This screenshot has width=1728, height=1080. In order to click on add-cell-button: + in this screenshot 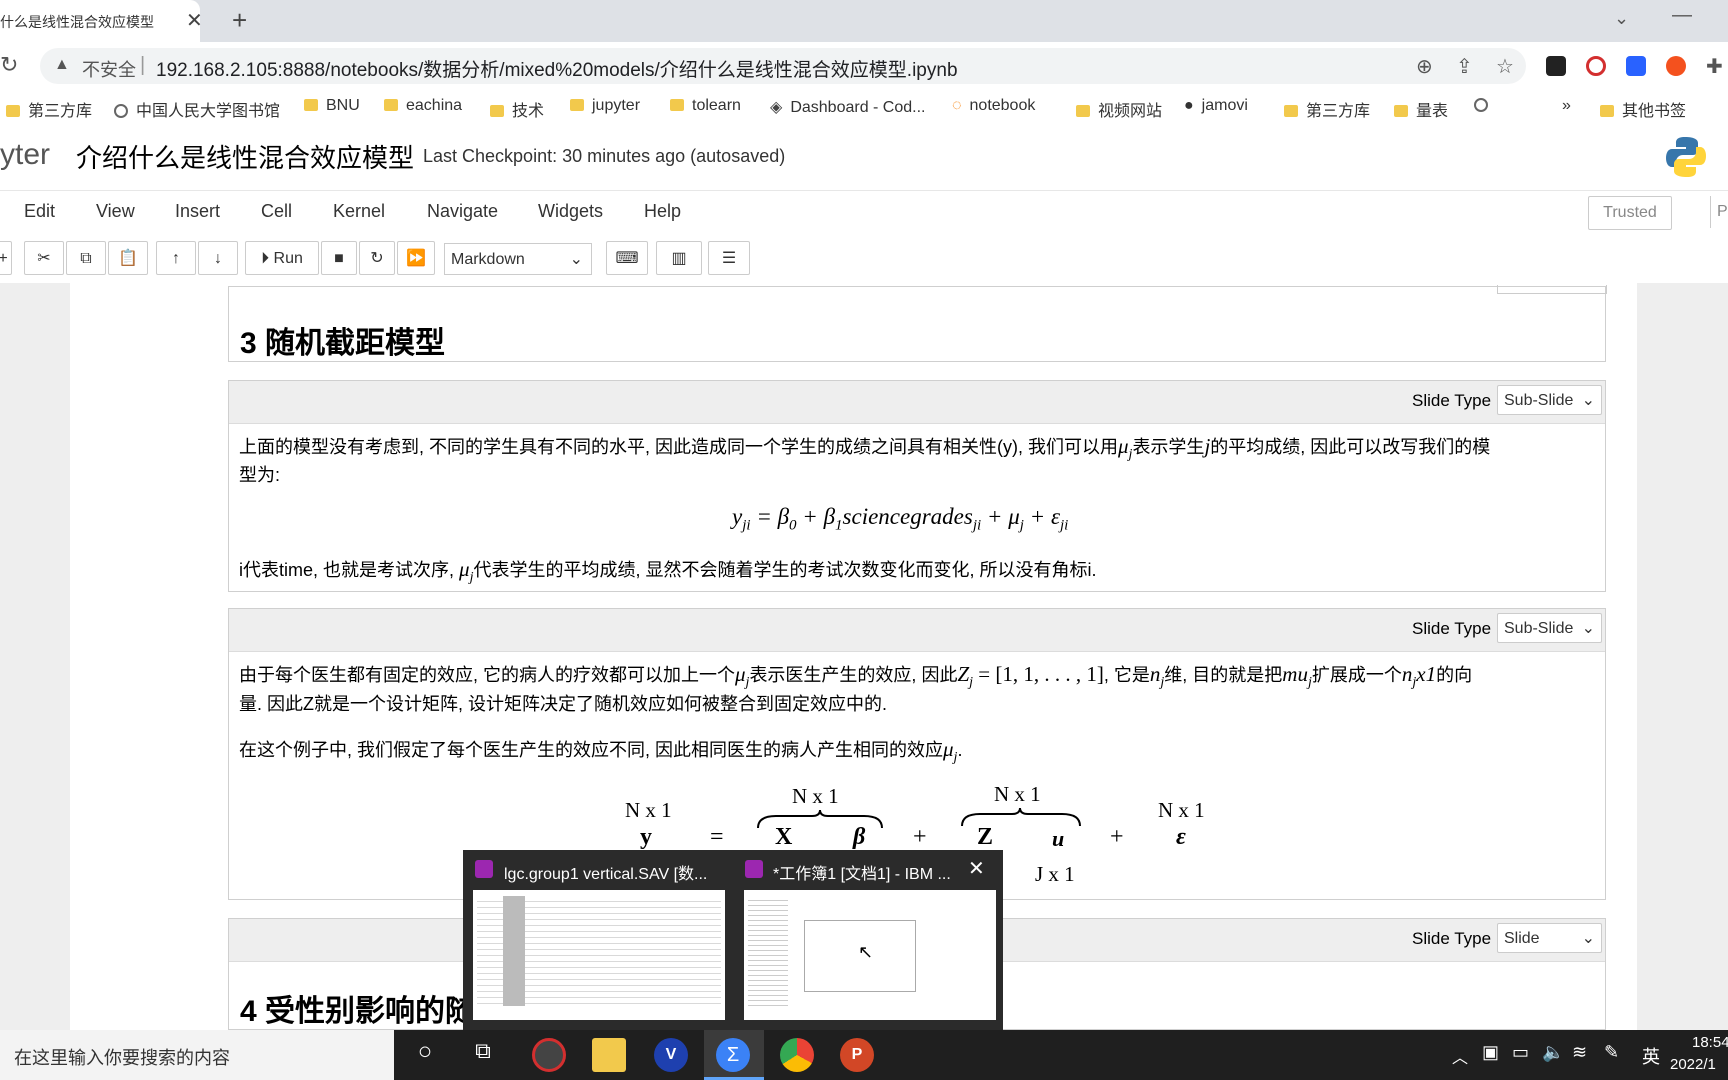, I will do `click(6, 258)`.